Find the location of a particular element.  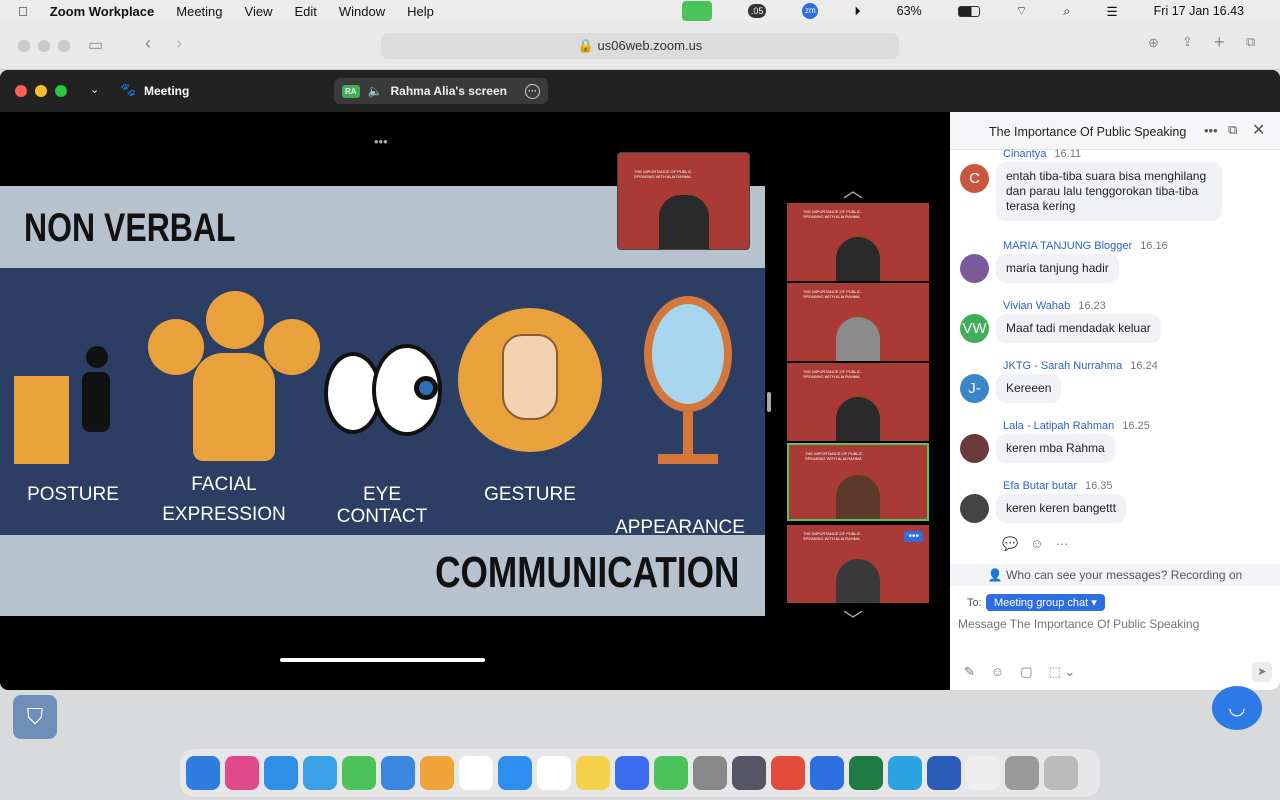

recipient-value: Meeting group chat is located at coordinates (1041, 603).